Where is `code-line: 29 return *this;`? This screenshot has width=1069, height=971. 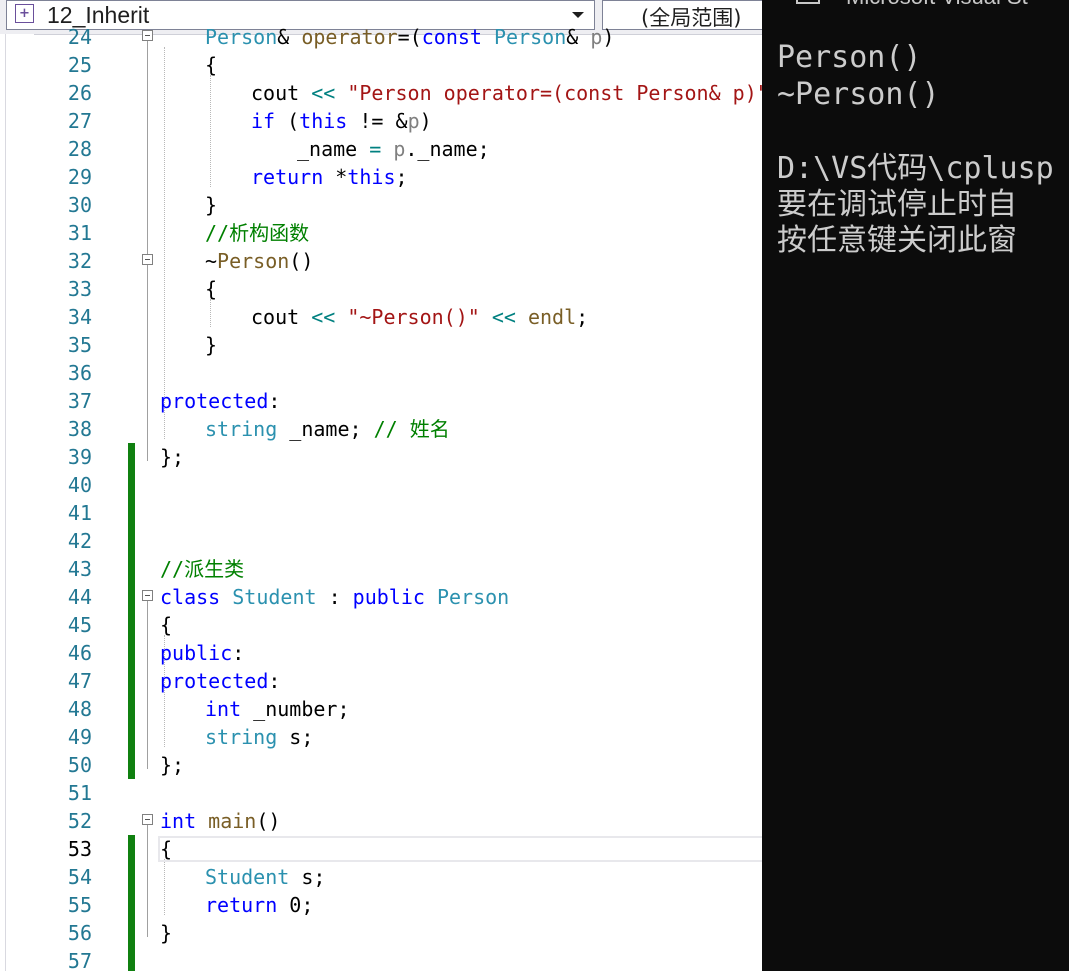
code-line: 29 return *this; is located at coordinates (381, 177).